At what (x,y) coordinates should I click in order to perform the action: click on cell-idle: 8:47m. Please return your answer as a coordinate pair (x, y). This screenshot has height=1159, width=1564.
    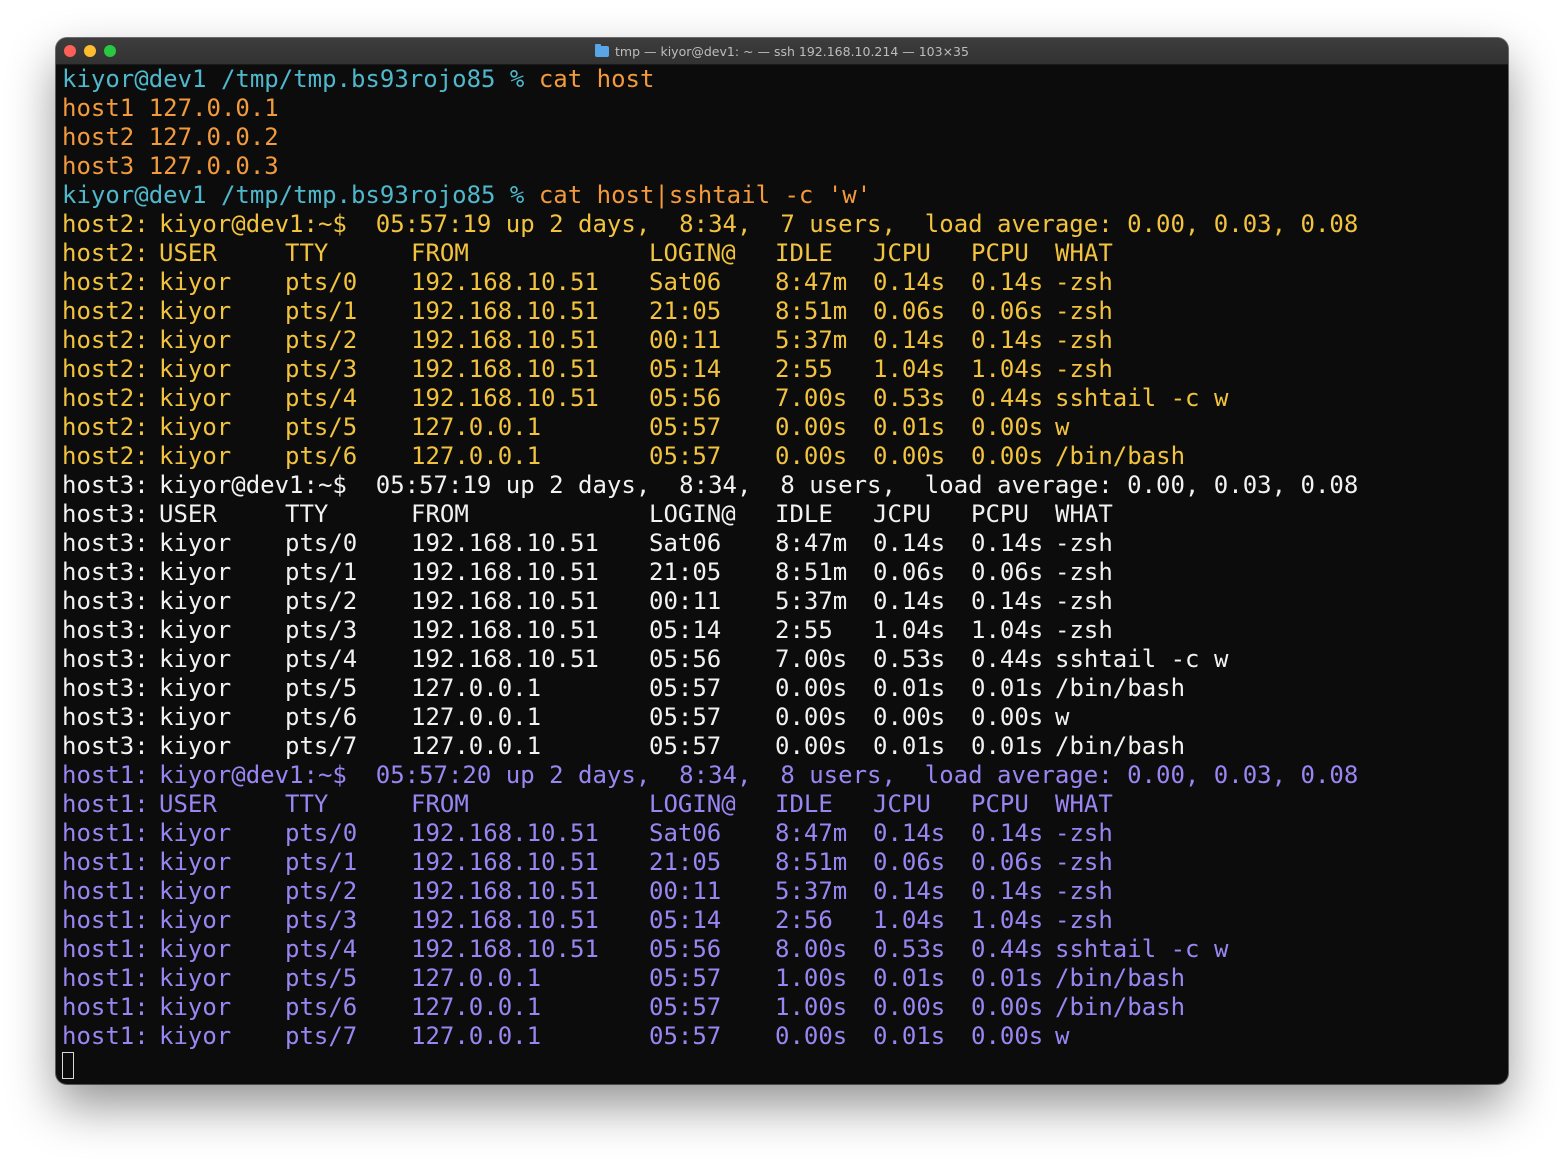
    Looking at the image, I should click on (811, 282).